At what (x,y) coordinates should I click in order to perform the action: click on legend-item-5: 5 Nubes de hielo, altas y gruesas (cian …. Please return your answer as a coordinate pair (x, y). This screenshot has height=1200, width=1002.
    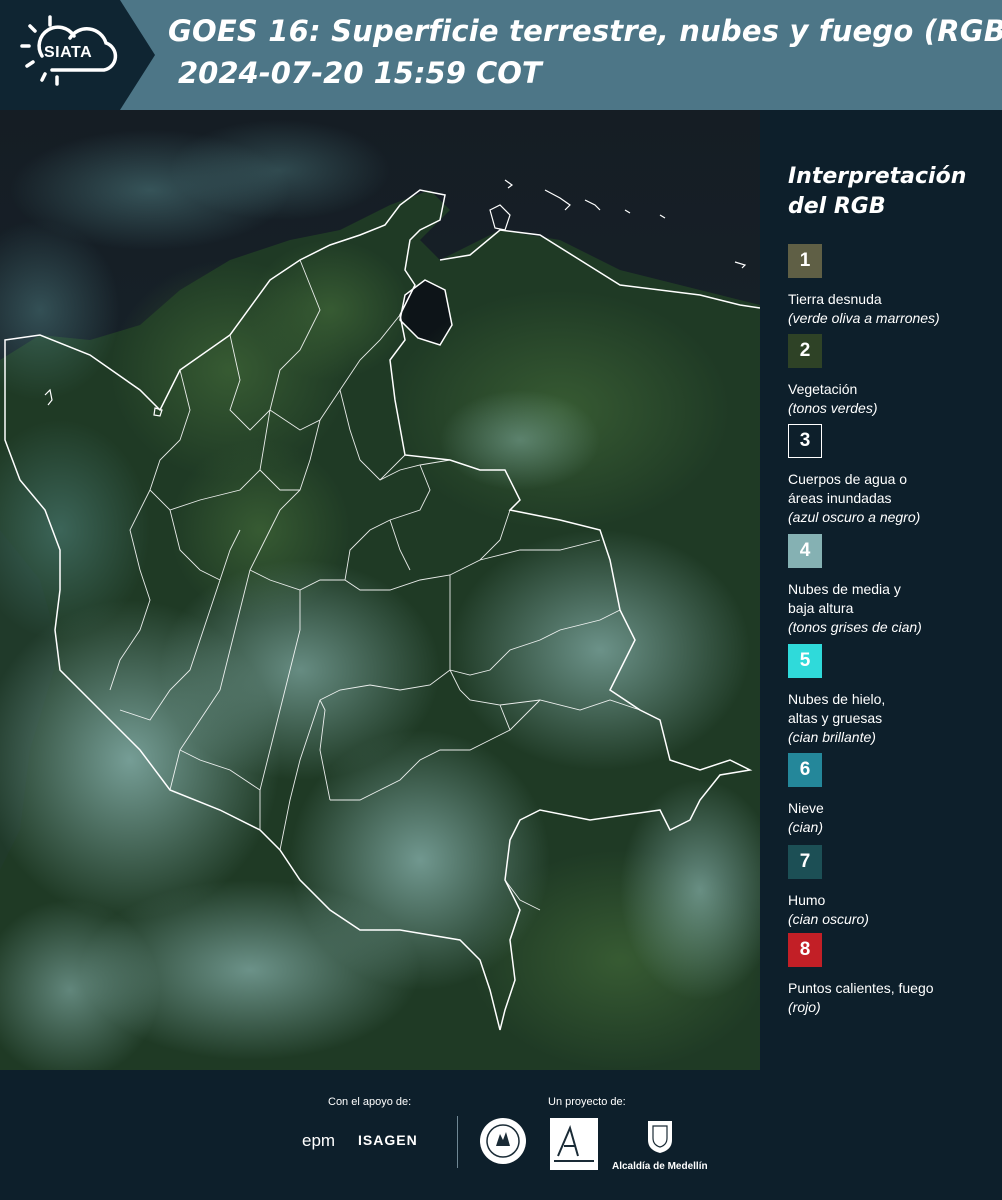
    Looking at the image, I should click on (893, 695).